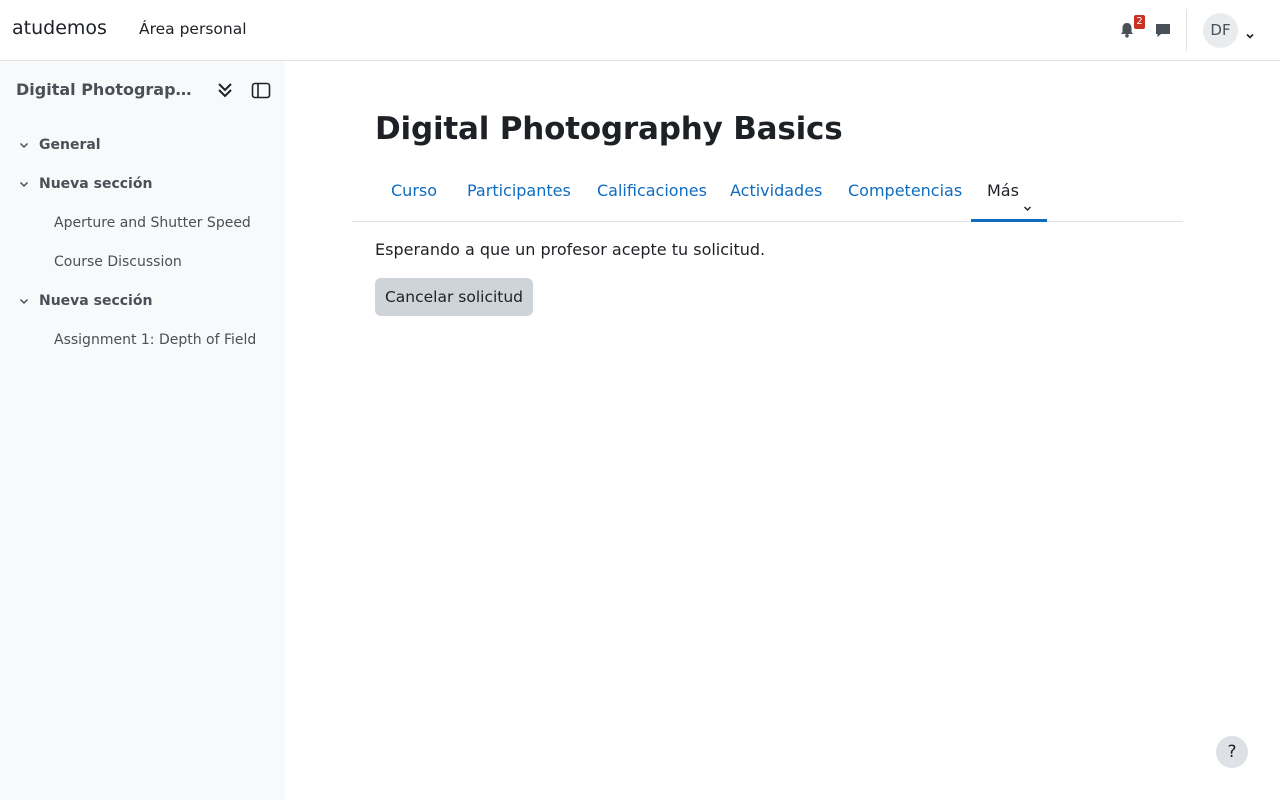 This screenshot has width=1280, height=800. What do you see at coordinates (454, 297) in the screenshot?
I see `cancel-request-button: Cancelar solicitud` at bounding box center [454, 297].